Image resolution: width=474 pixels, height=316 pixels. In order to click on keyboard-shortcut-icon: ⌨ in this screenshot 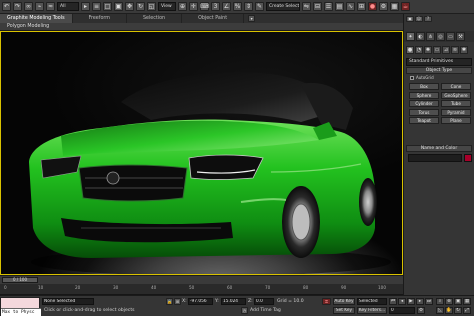, I will do `click(204, 6)`.